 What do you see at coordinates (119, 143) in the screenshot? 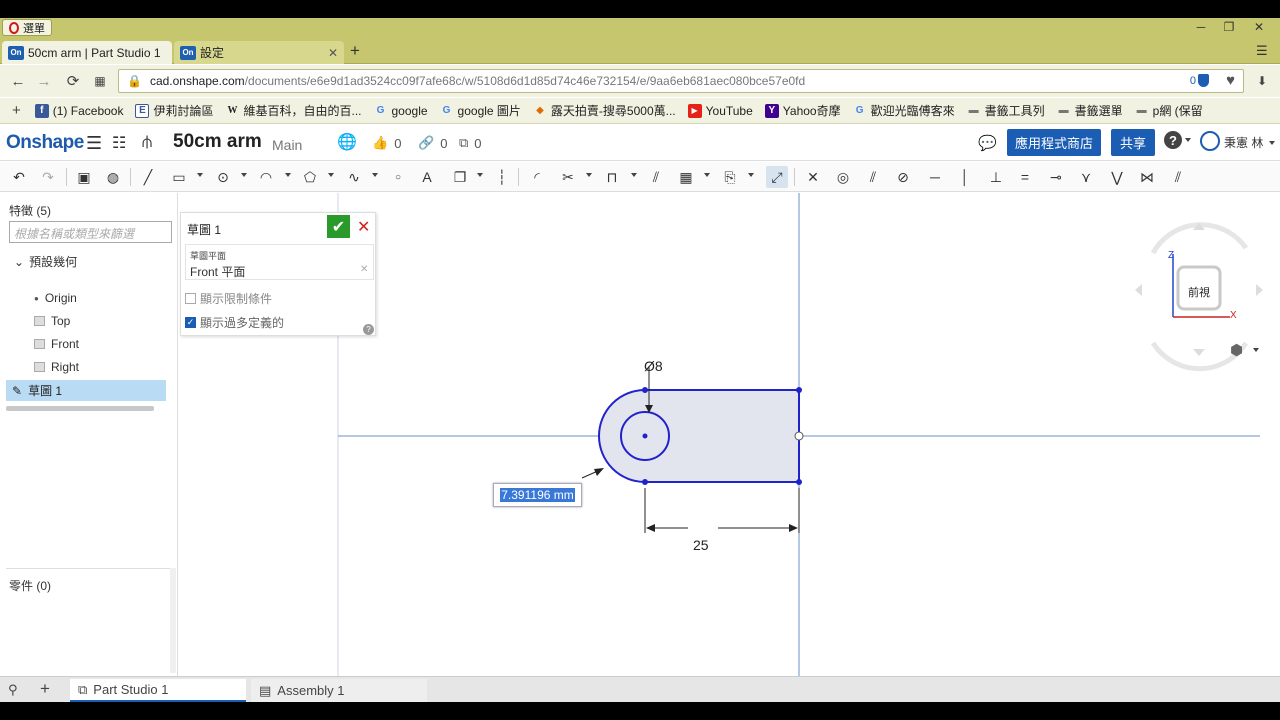
I see `feature-list-icon: ☷` at bounding box center [119, 143].